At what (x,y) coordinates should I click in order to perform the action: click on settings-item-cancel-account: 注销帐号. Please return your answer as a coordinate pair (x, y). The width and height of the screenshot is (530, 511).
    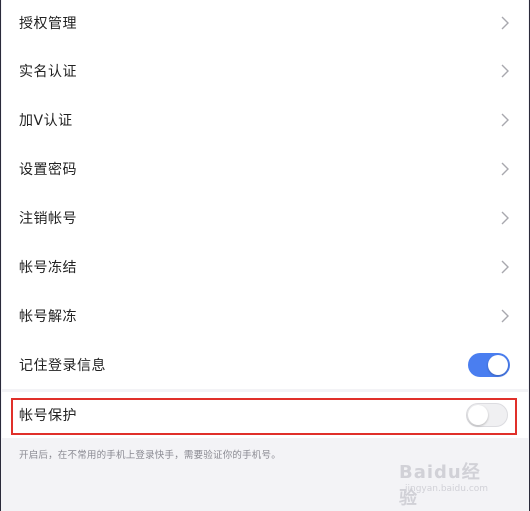
    Looking at the image, I should click on (265, 217).